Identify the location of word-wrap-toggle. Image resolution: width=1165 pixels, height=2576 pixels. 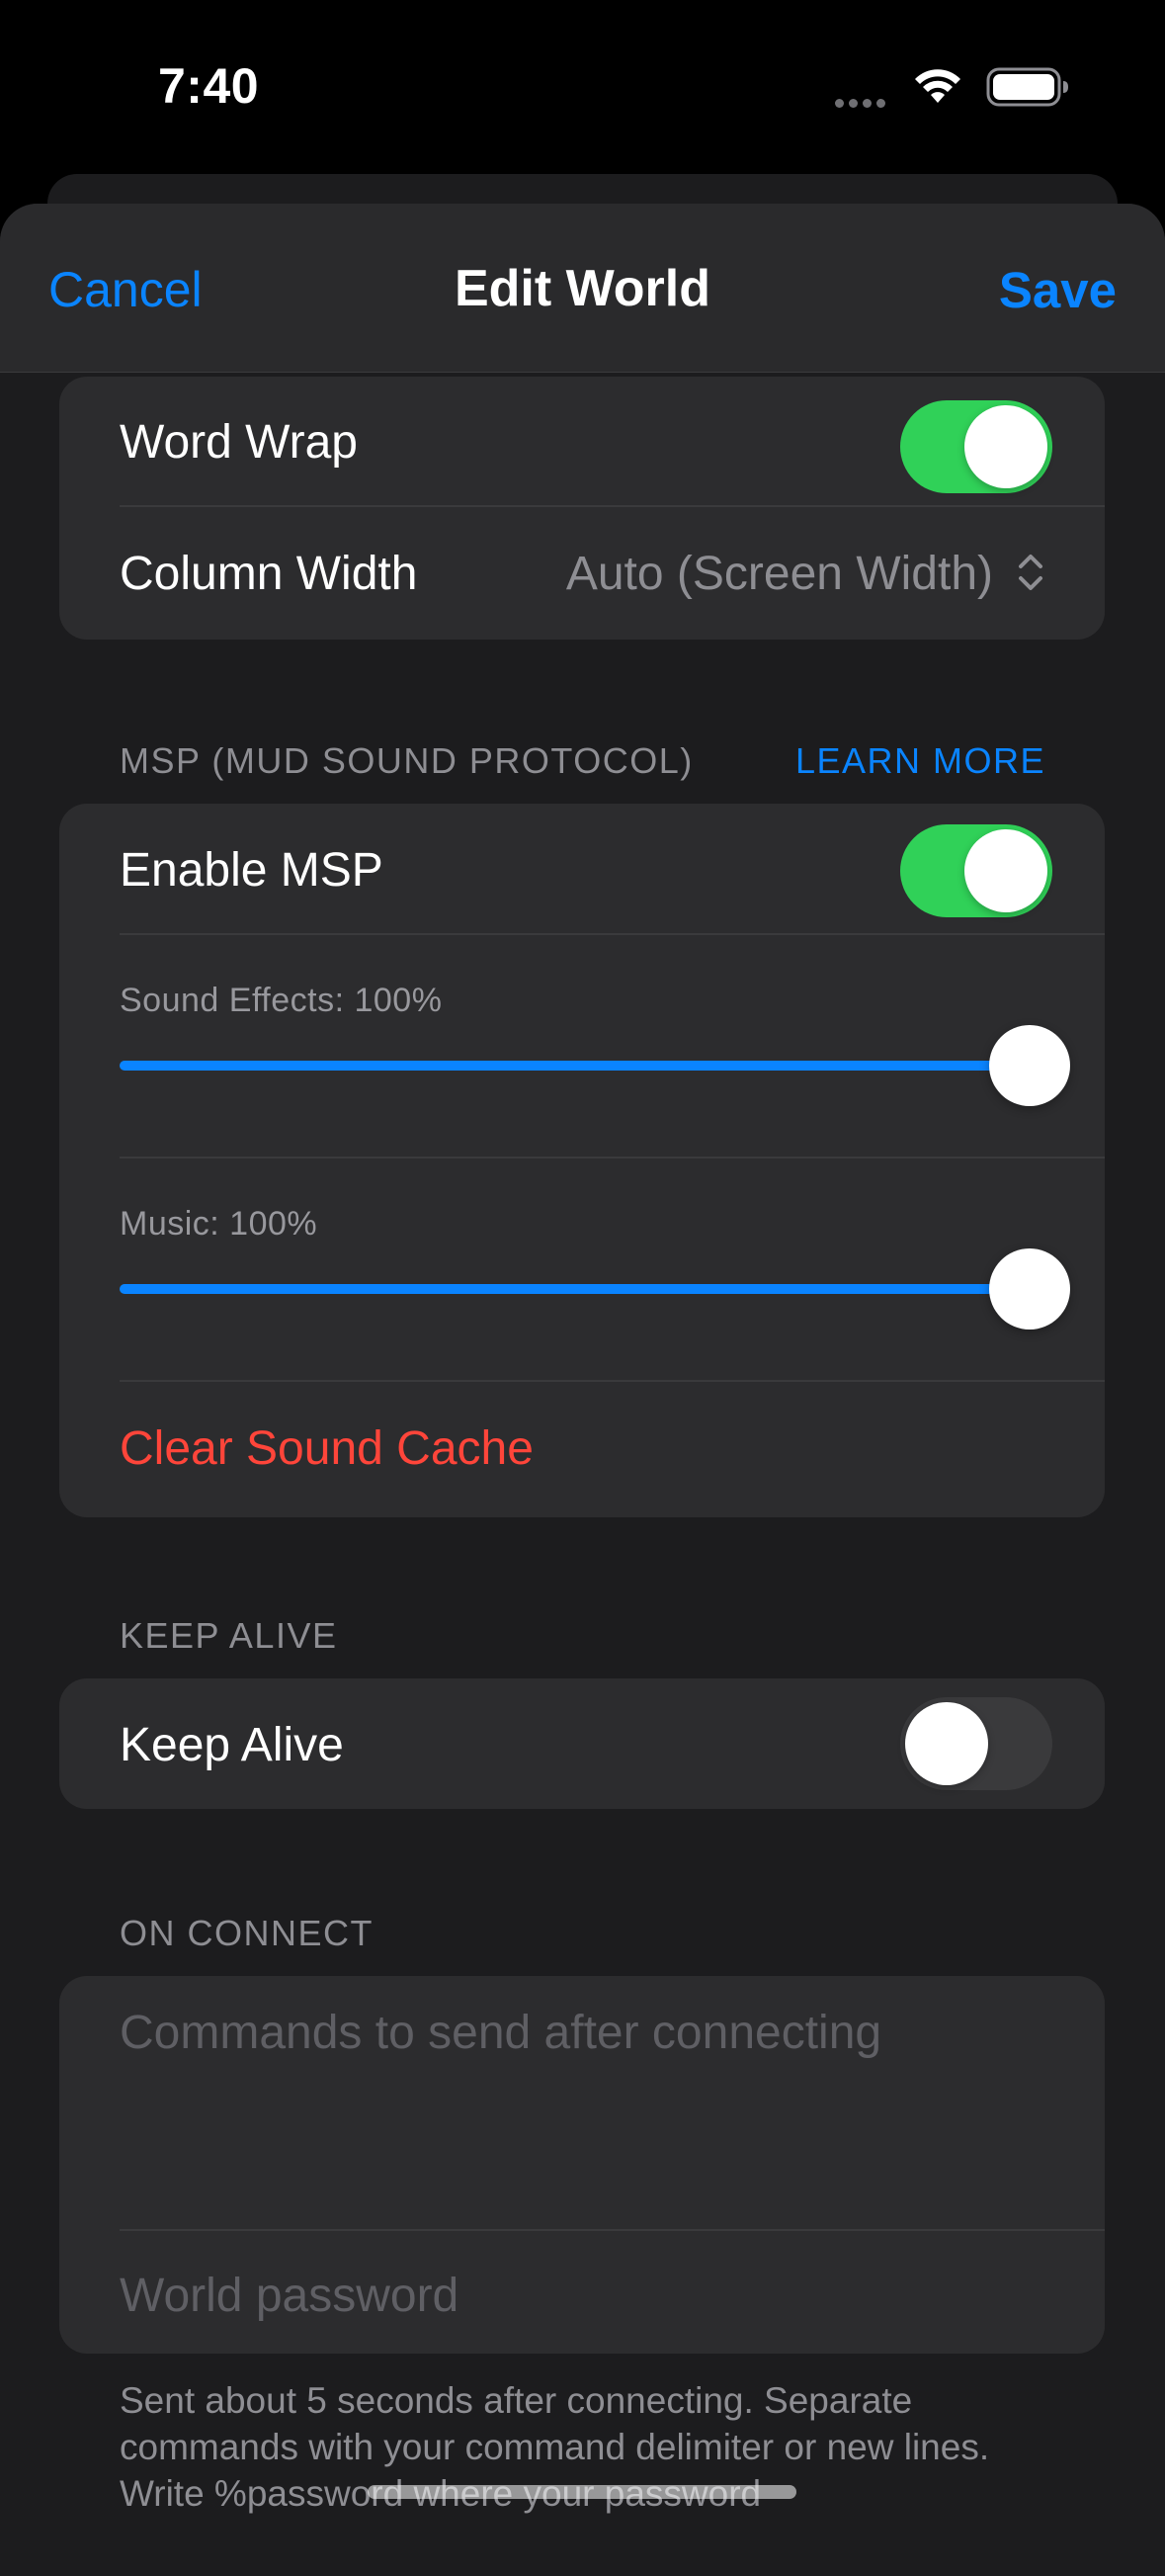
(976, 446).